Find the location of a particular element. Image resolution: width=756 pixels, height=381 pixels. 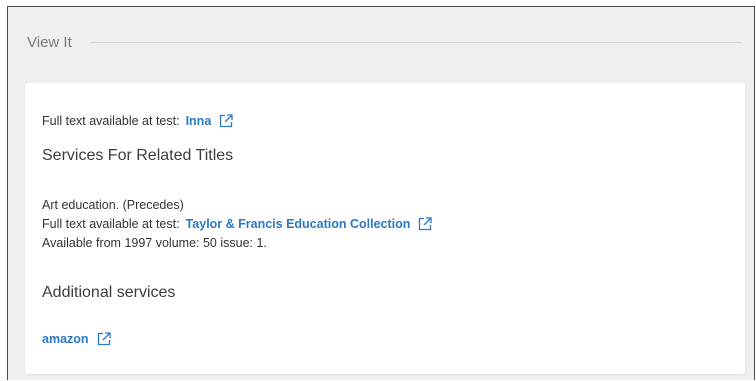

additional-services-heading: Additional services is located at coordinates (109, 292).